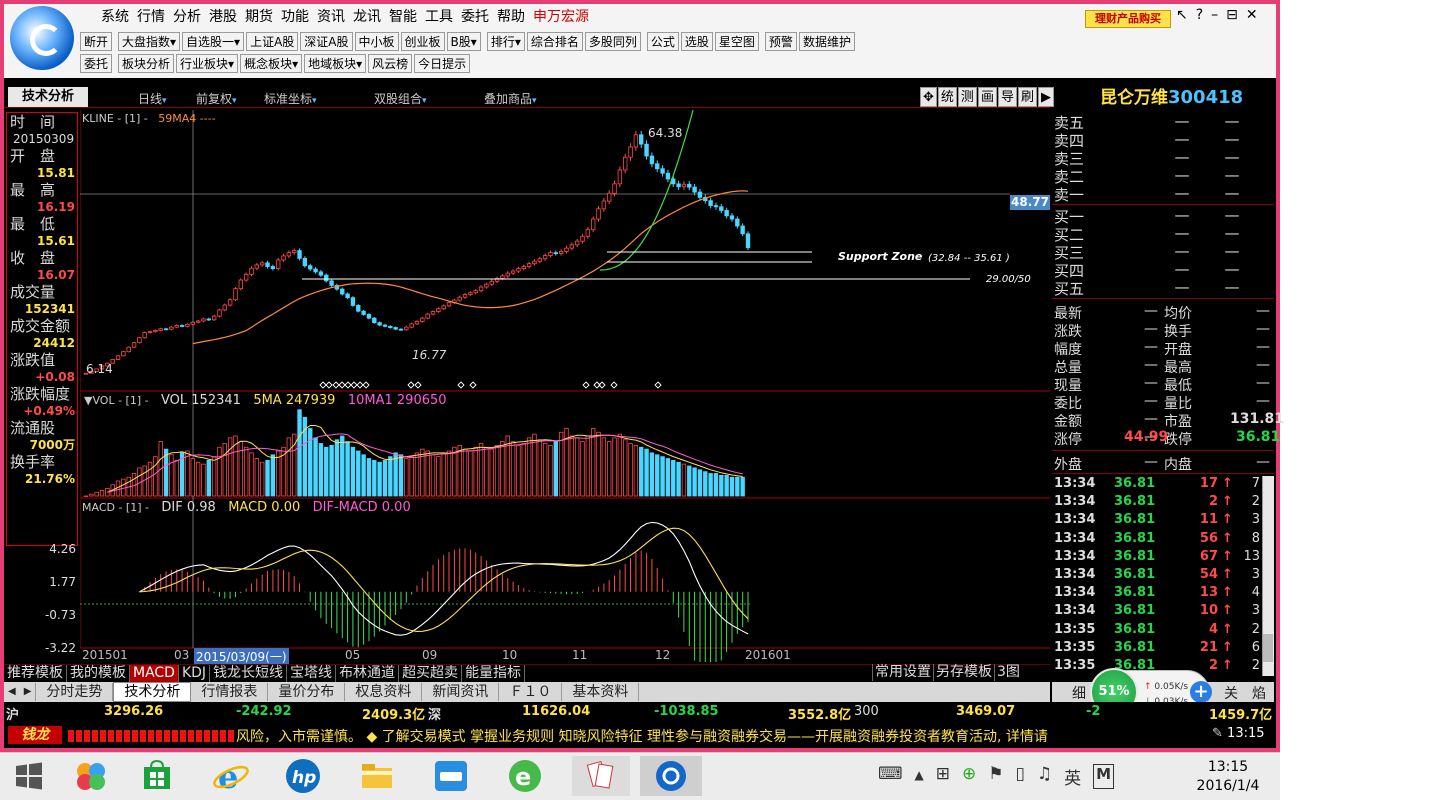 This screenshot has width=1443, height=800. Describe the element at coordinates (1268, 648) in the screenshot. I see `tick-scroll-thumb` at that location.